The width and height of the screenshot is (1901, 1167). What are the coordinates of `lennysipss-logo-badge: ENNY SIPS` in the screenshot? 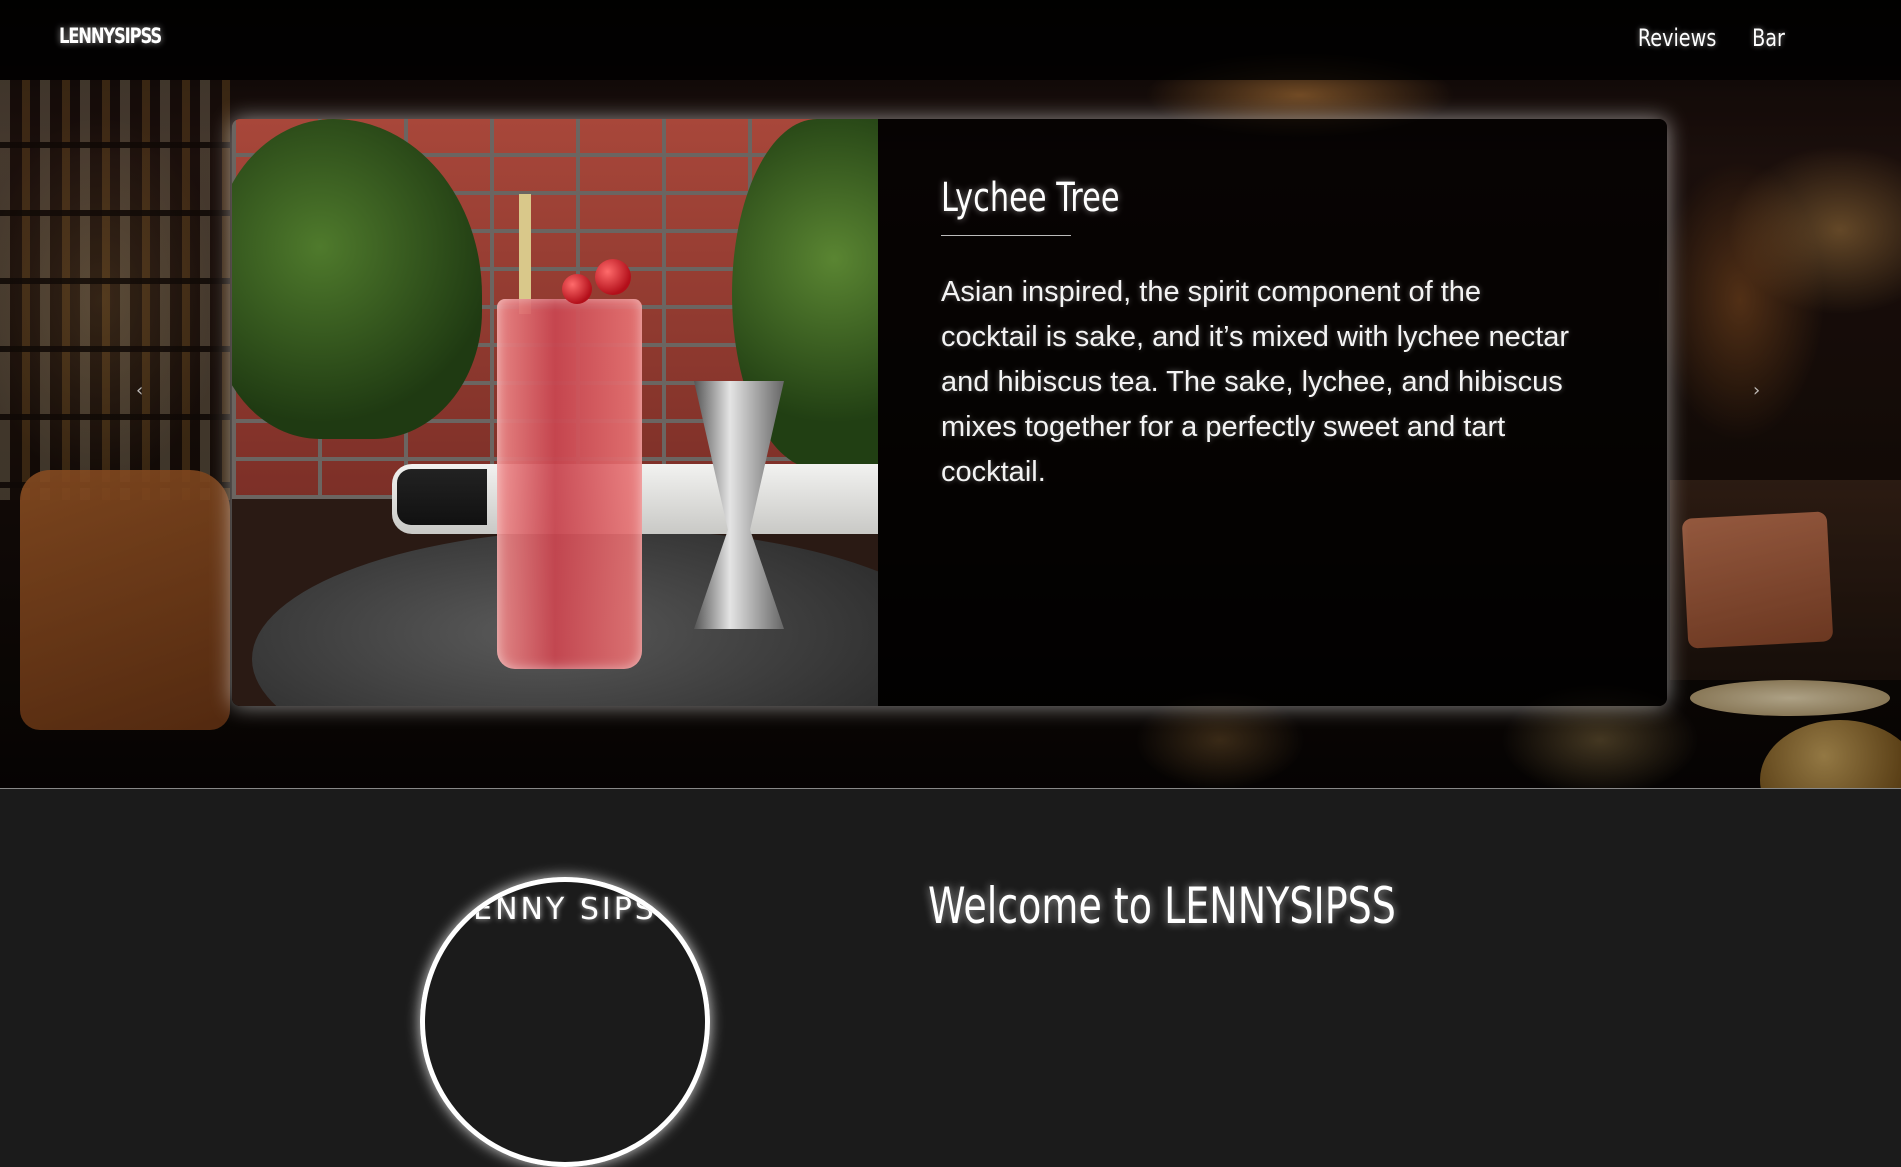 It's located at (565, 1022).